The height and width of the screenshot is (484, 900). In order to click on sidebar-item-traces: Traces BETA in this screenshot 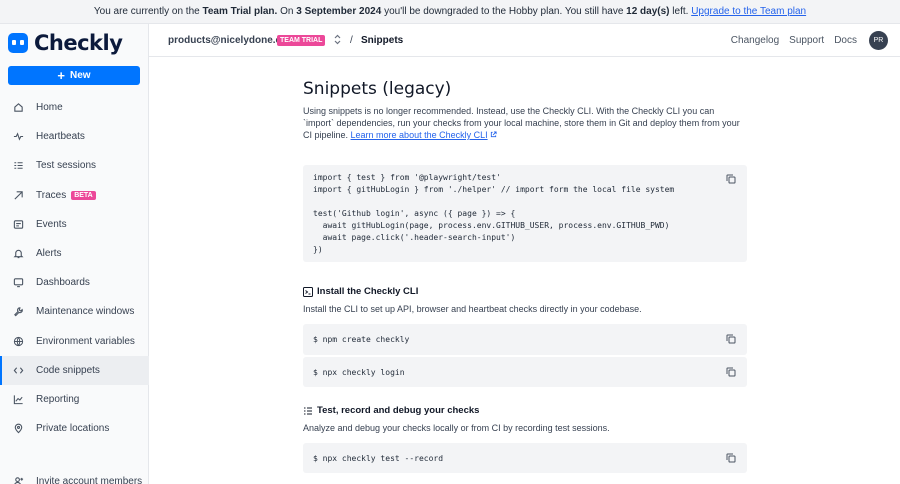, I will do `click(74, 195)`.